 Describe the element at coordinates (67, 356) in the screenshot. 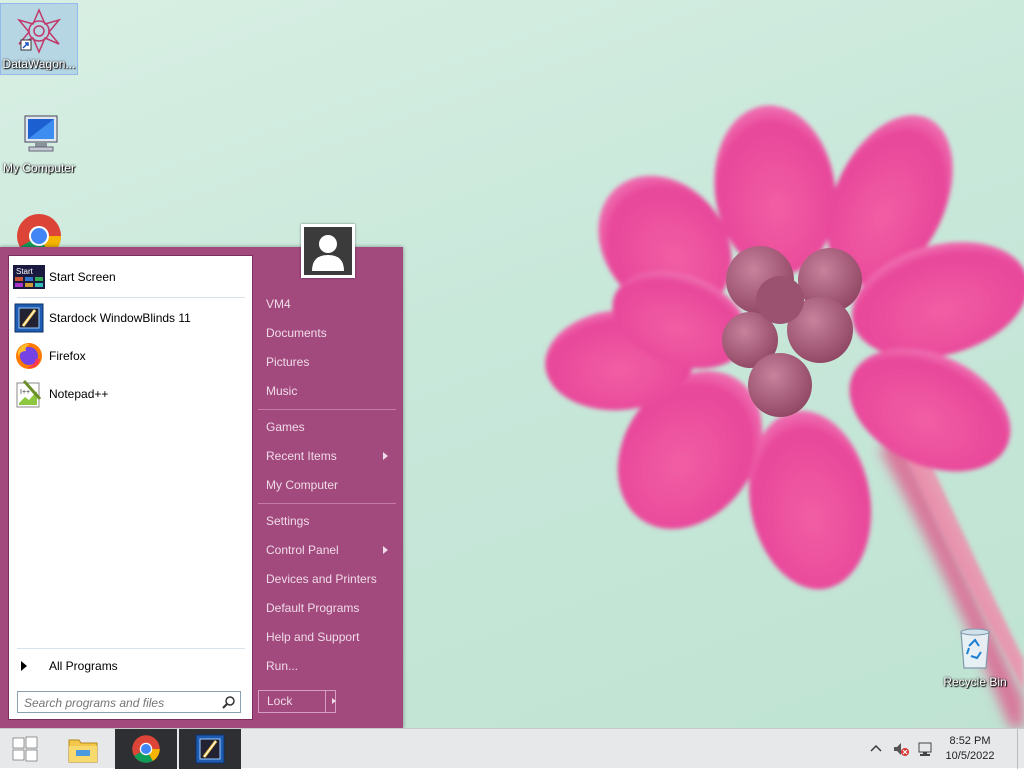

I see `pinned-label: Firefox` at that location.